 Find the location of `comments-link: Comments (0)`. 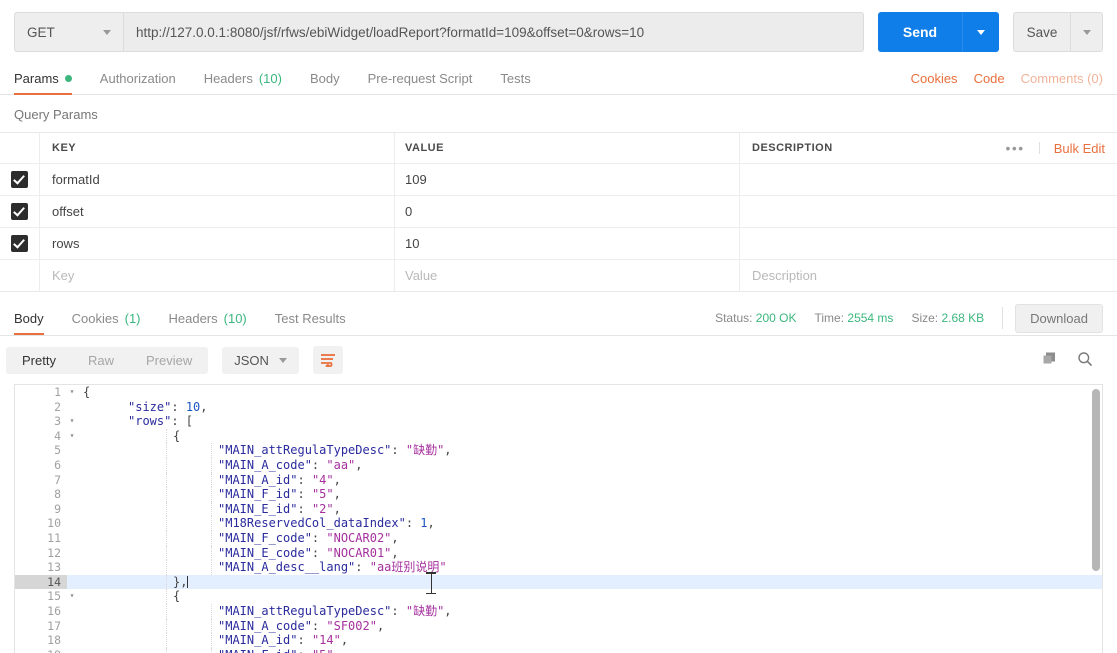

comments-link: Comments (0) is located at coordinates (1062, 78).